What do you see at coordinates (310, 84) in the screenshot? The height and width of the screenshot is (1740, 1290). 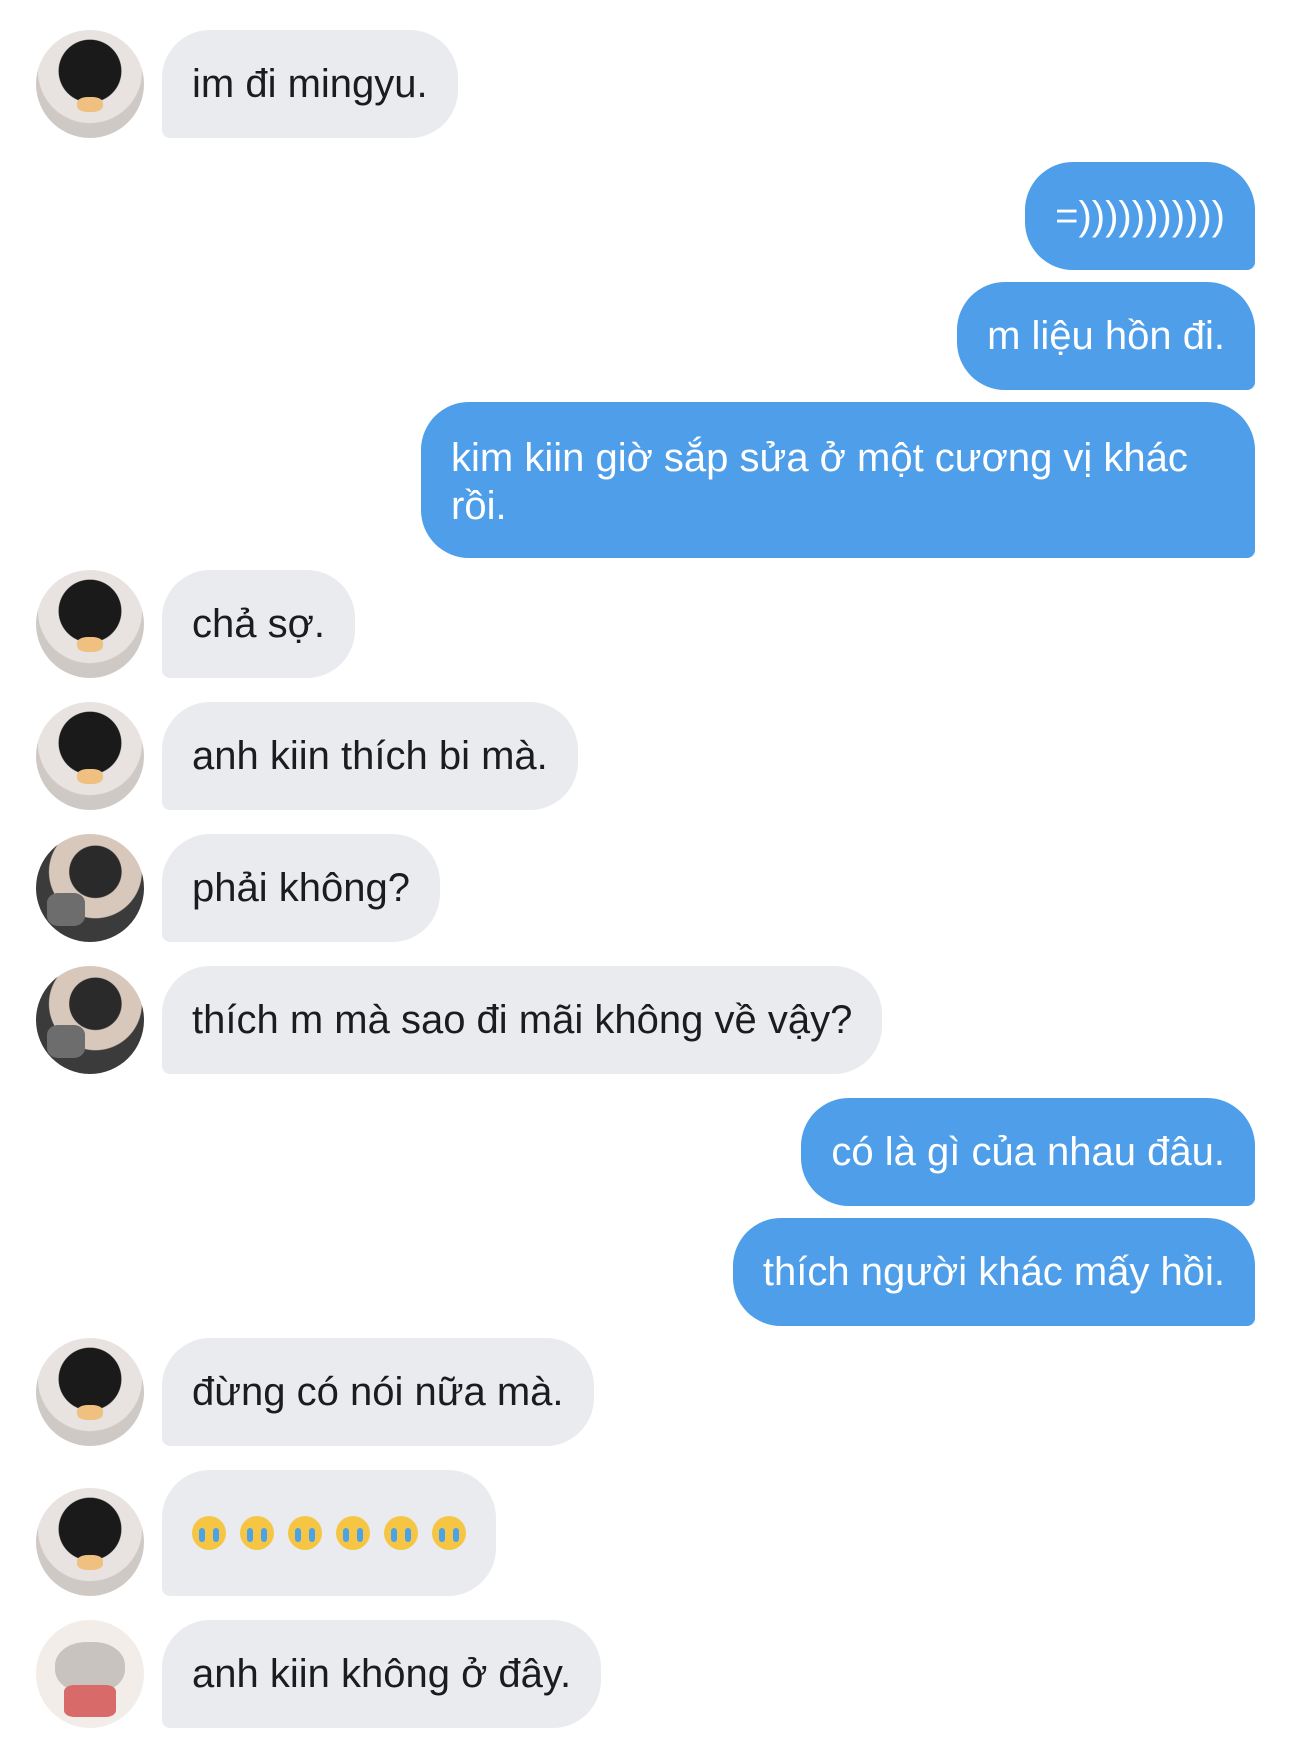 I see `incoming-message: im đi mingyu.` at bounding box center [310, 84].